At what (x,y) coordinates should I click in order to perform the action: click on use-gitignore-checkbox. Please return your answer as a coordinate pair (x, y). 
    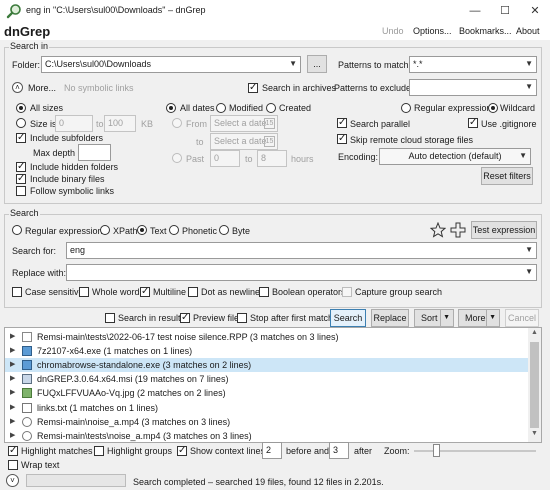
    Looking at the image, I should click on (473, 123).